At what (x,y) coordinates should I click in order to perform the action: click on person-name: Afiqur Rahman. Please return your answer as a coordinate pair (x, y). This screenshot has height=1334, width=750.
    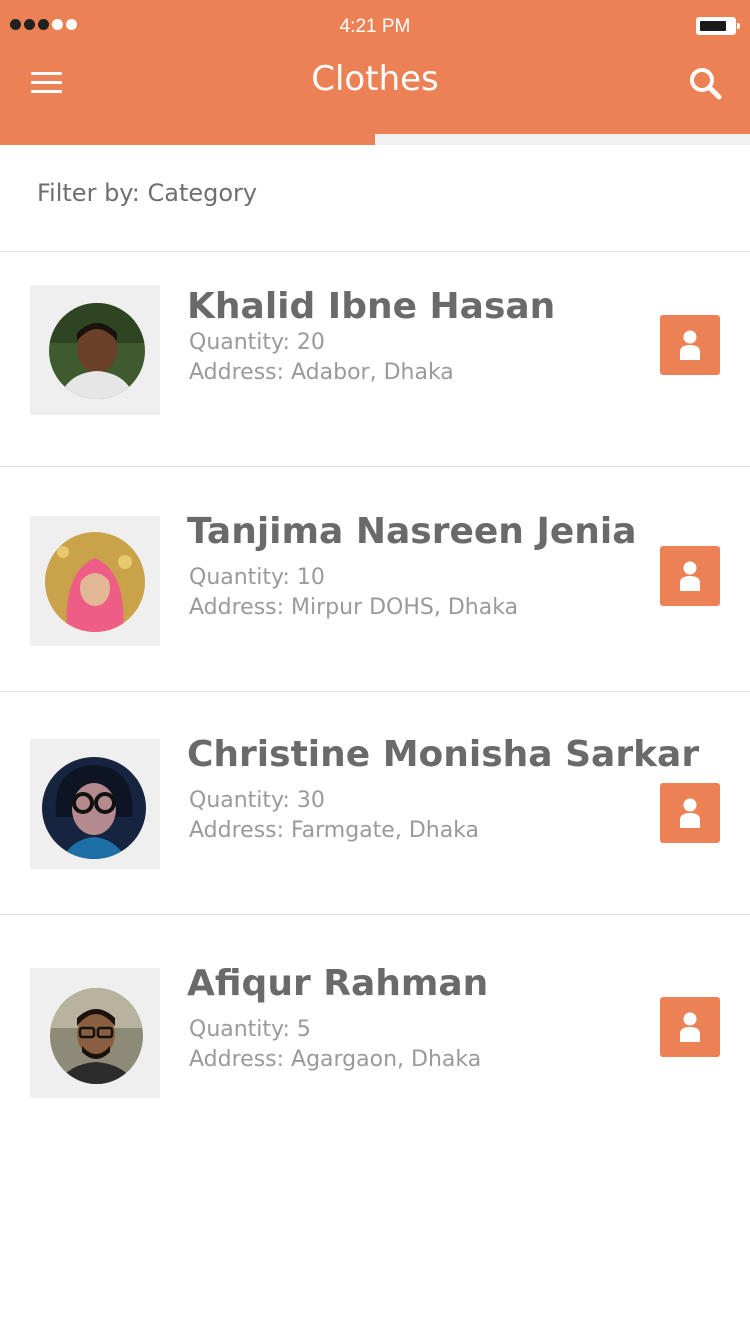
    Looking at the image, I should click on (338, 983).